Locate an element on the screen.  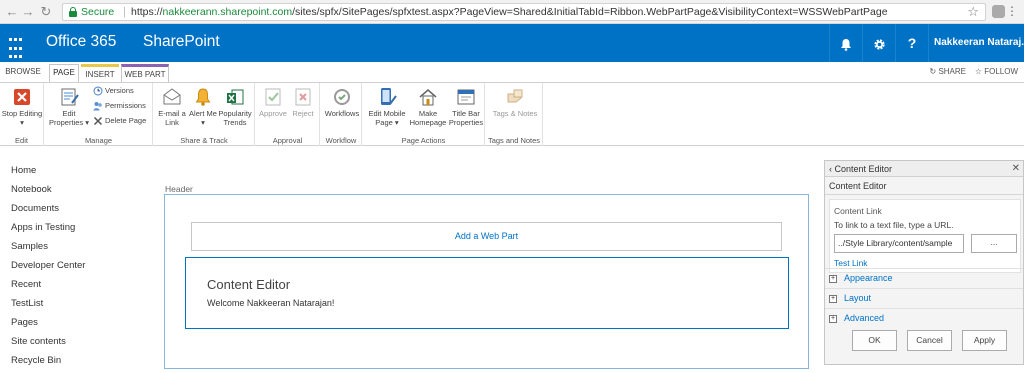
zone-label-header: Header is located at coordinates (179, 189).